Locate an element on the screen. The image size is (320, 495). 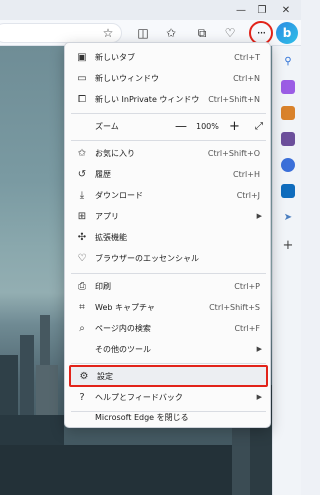
menu-item-apps: ⊞ アプリ ▶ is located at coordinates (168, 216).